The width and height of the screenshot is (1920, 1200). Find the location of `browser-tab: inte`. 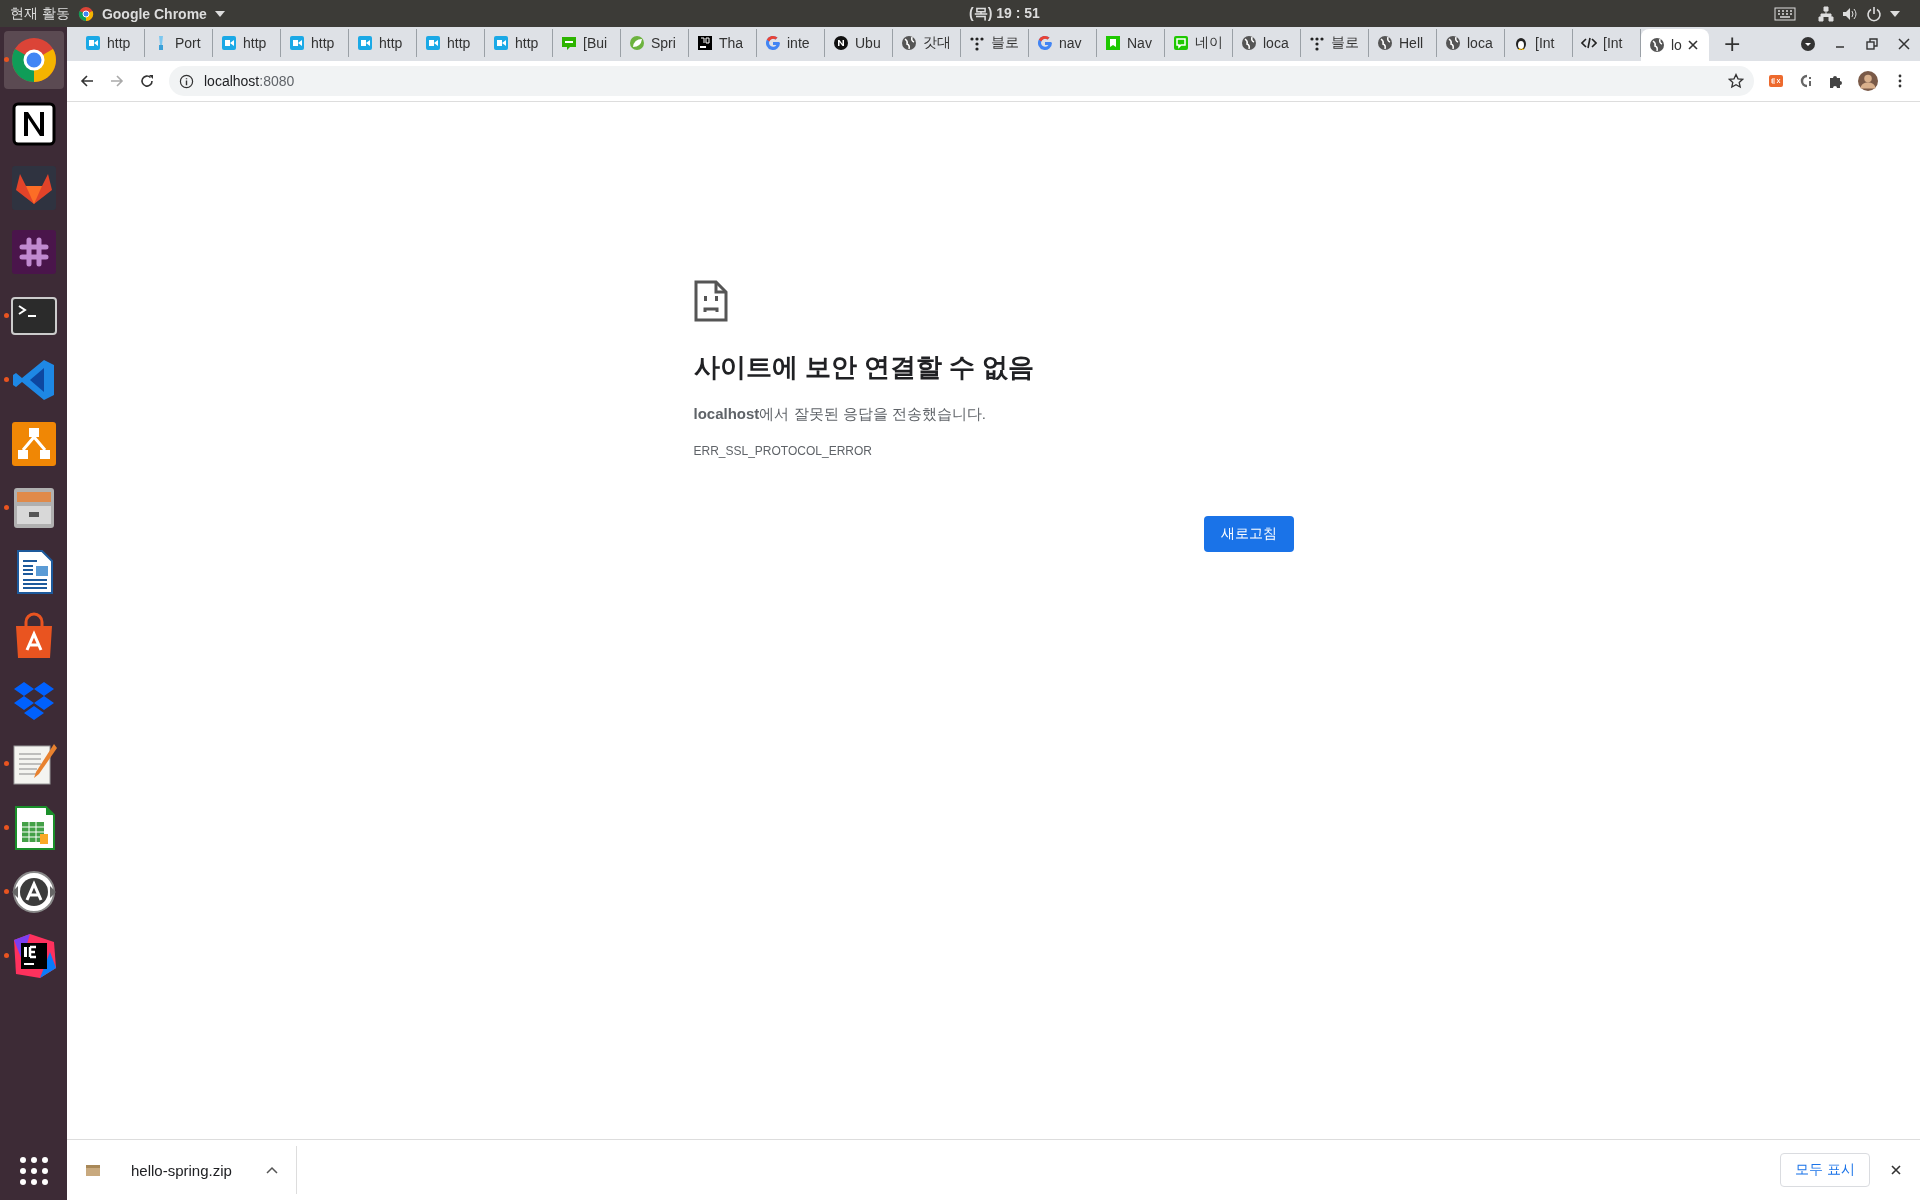

browser-tab: inte is located at coordinates (791, 43).